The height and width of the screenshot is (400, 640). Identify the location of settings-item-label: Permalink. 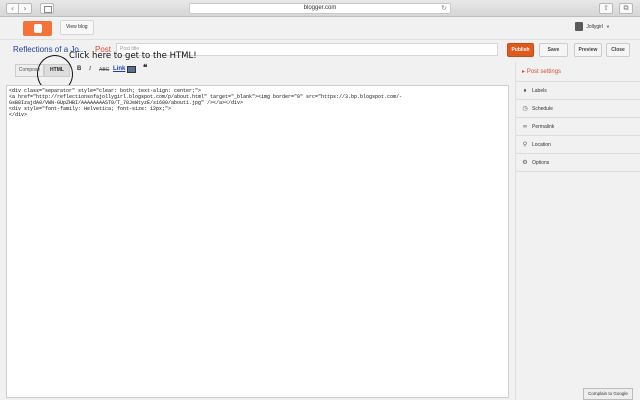
(543, 126).